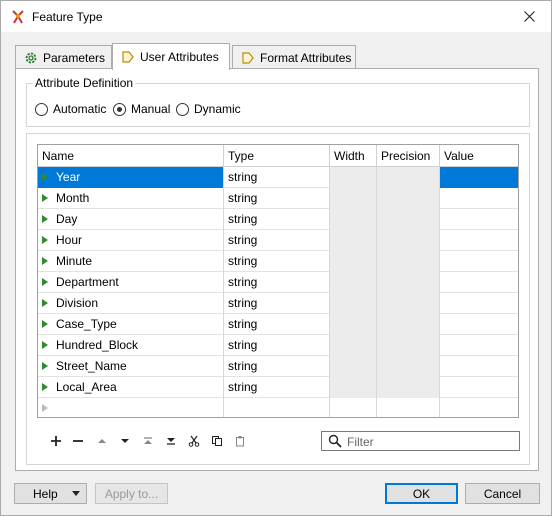 This screenshot has width=552, height=516. I want to click on table-row: Hour string, so click(278, 240).